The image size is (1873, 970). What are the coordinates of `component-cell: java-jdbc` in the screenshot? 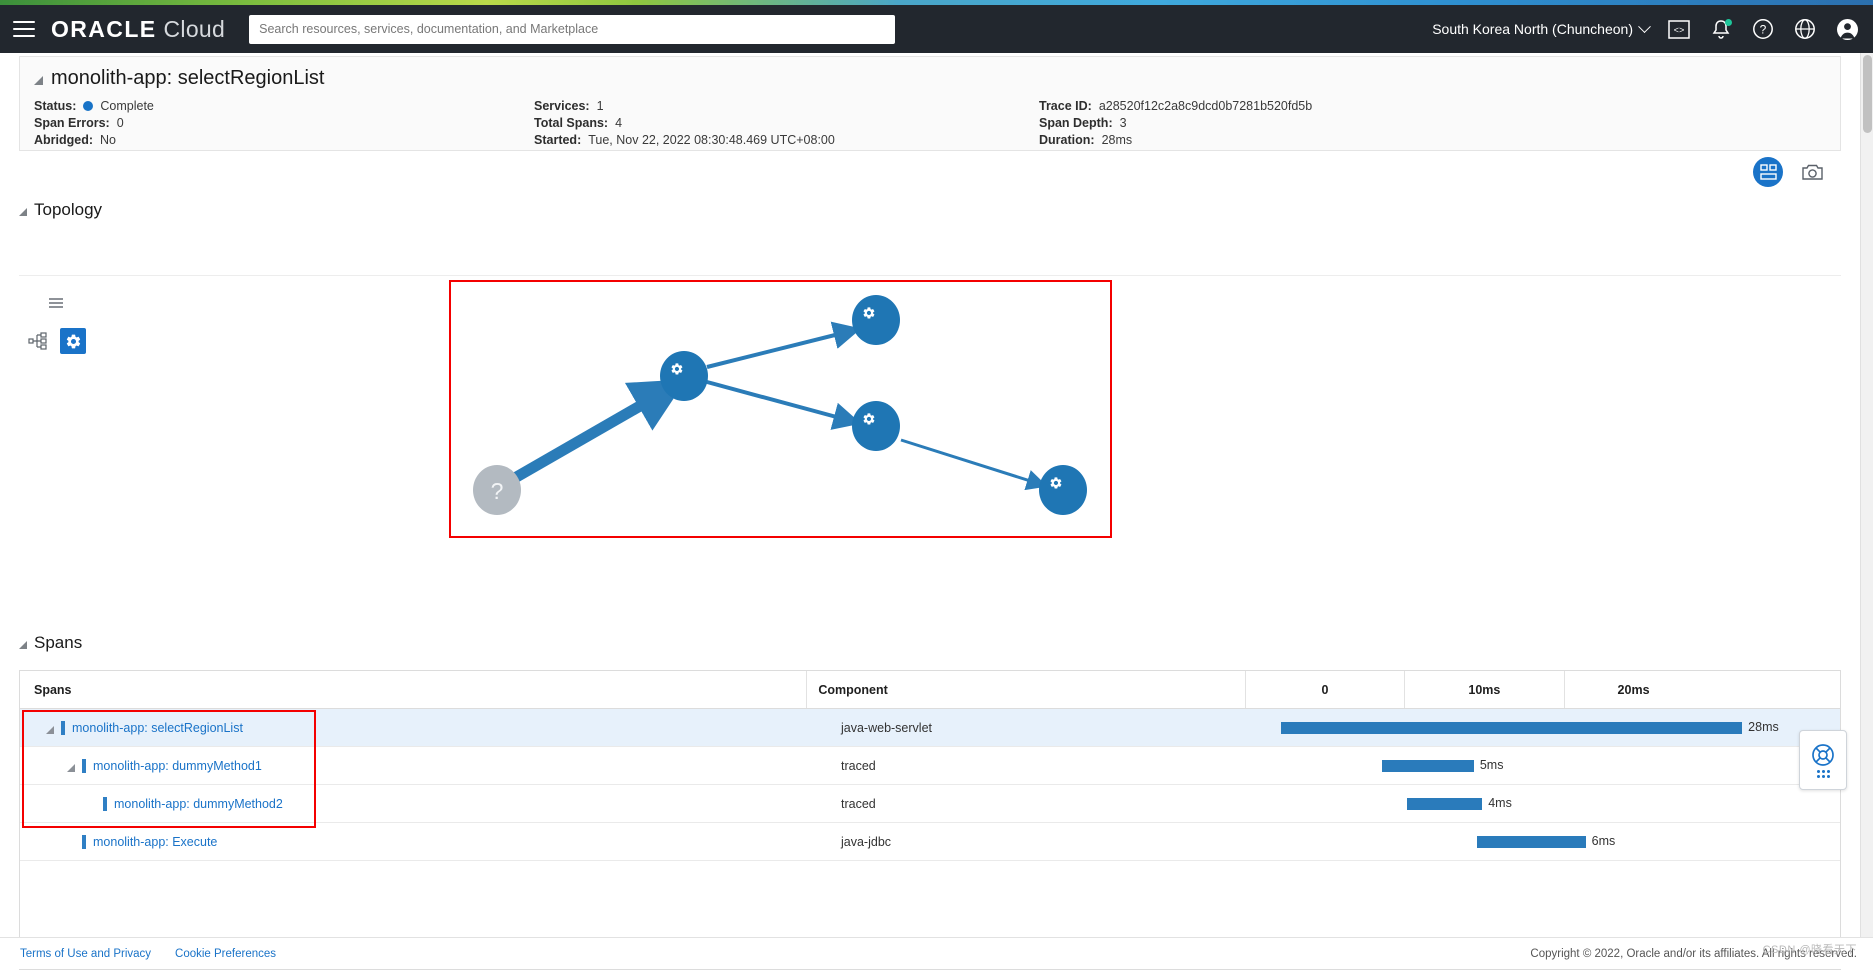 It's located at (1055, 841).